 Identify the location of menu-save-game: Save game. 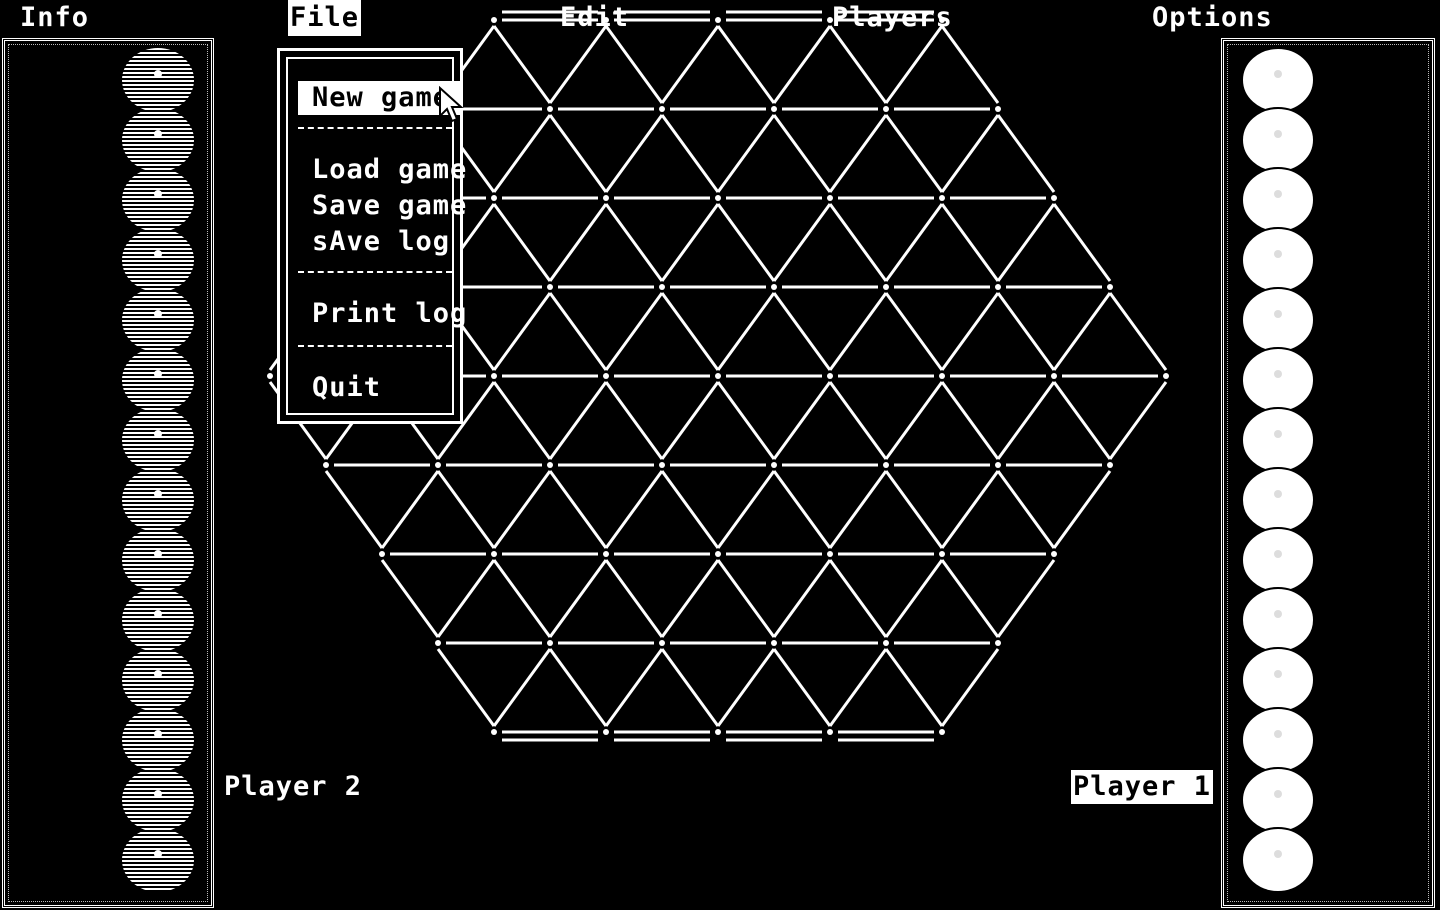
(389, 206).